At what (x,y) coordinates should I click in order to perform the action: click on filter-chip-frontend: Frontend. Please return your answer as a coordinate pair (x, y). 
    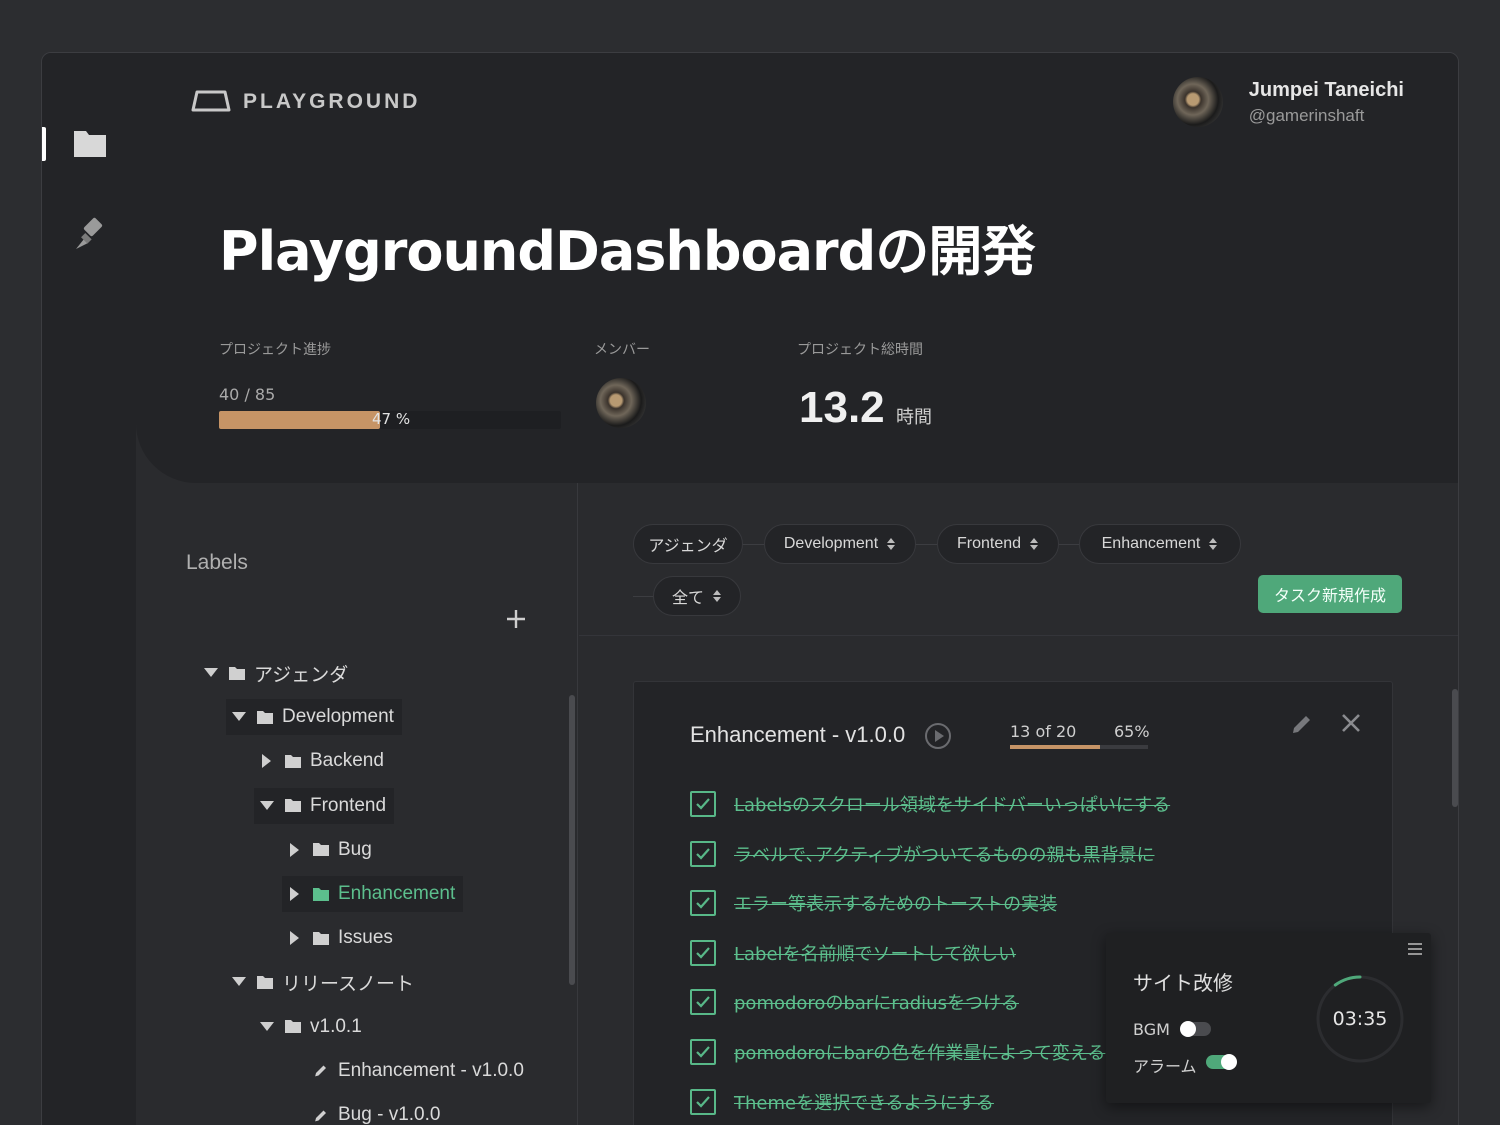
    Looking at the image, I should click on (998, 544).